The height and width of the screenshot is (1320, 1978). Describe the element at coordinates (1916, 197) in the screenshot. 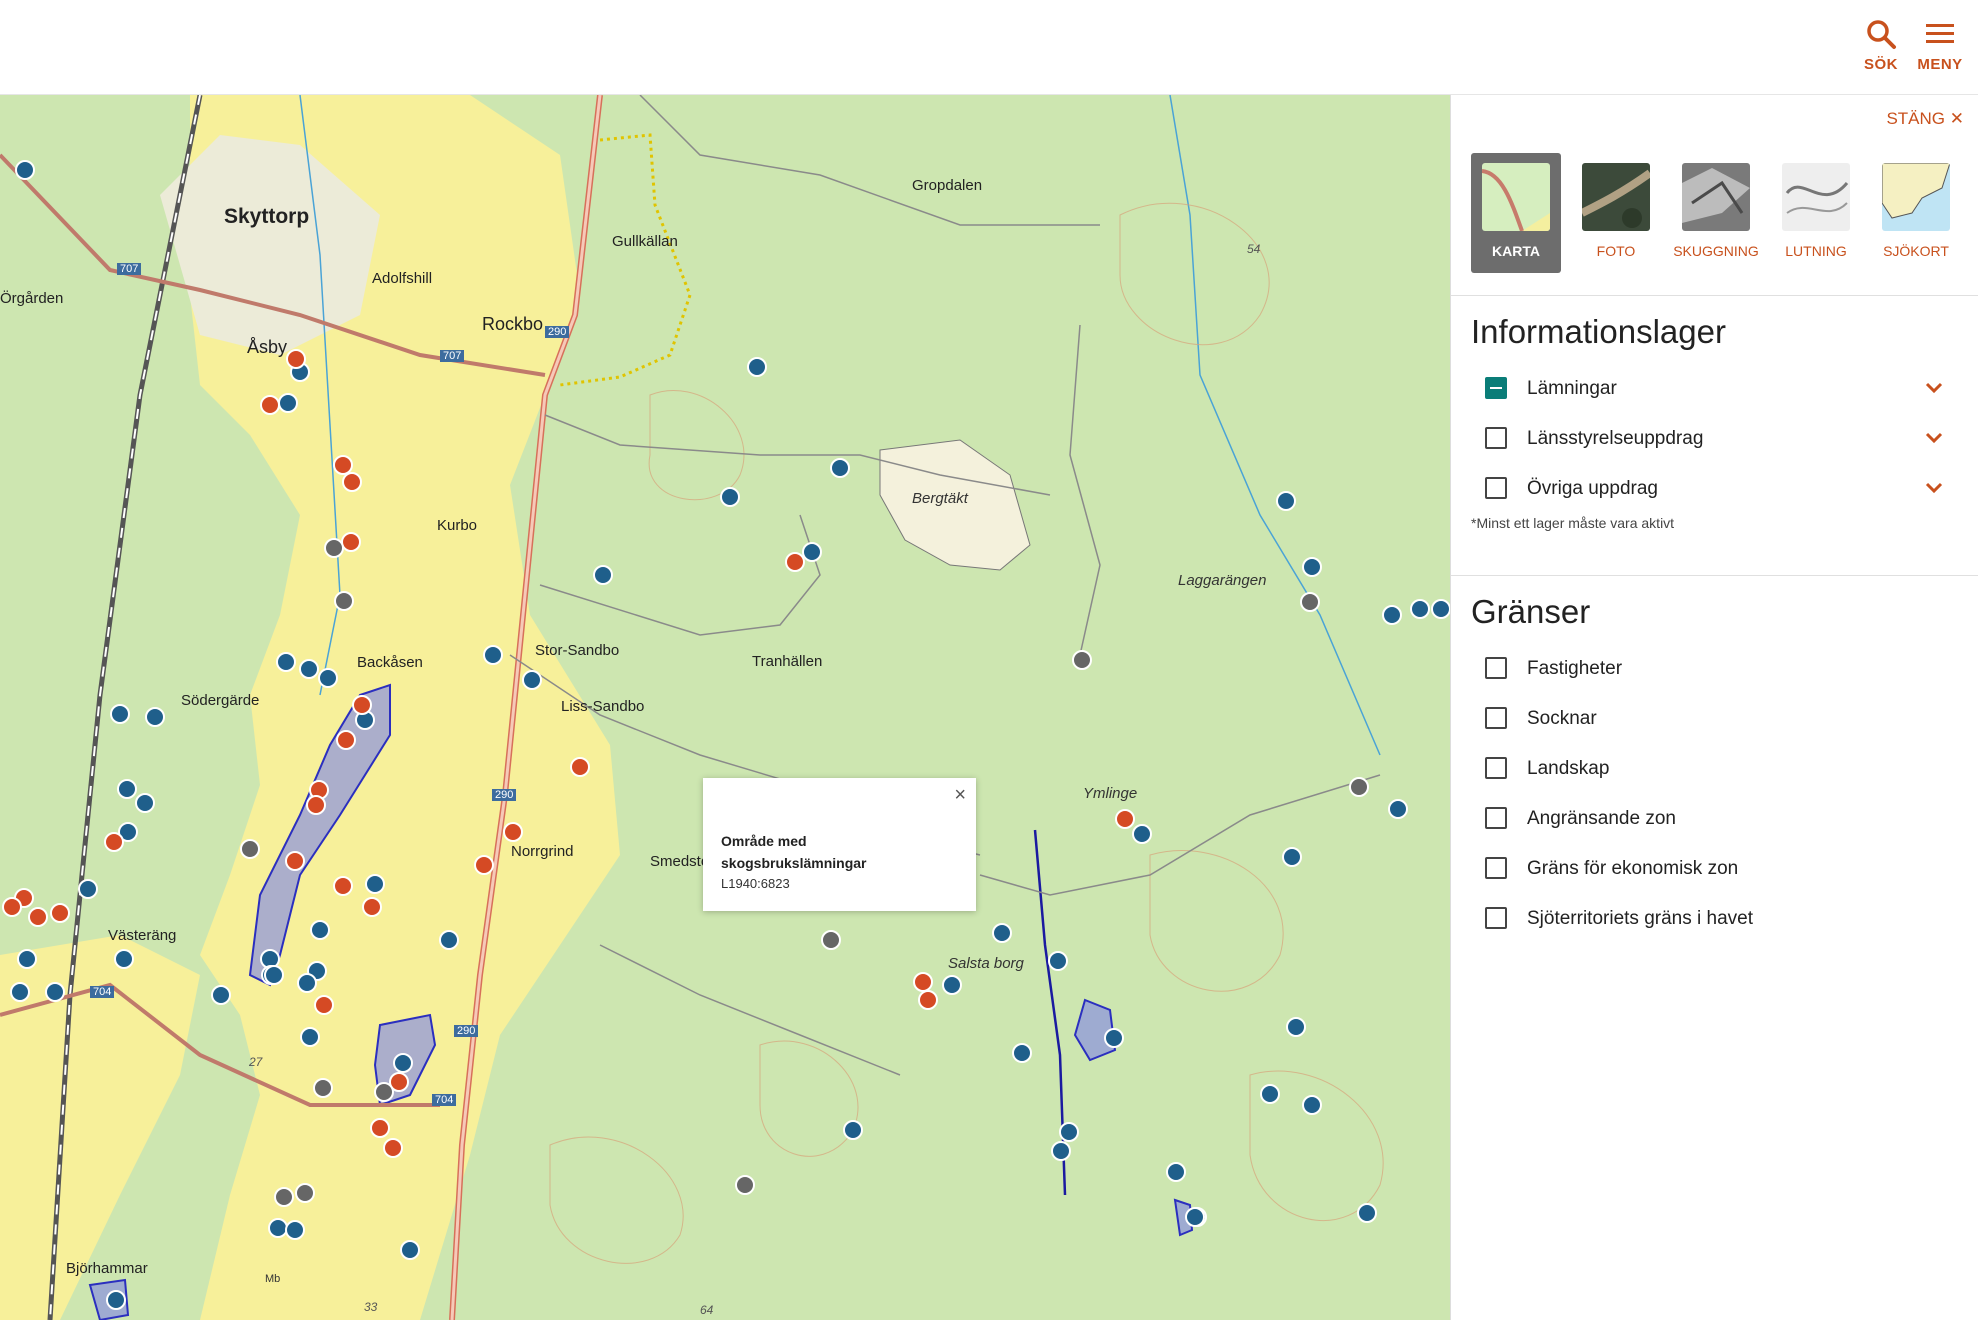

I see `basemap-sjokort-thumbnail` at that location.